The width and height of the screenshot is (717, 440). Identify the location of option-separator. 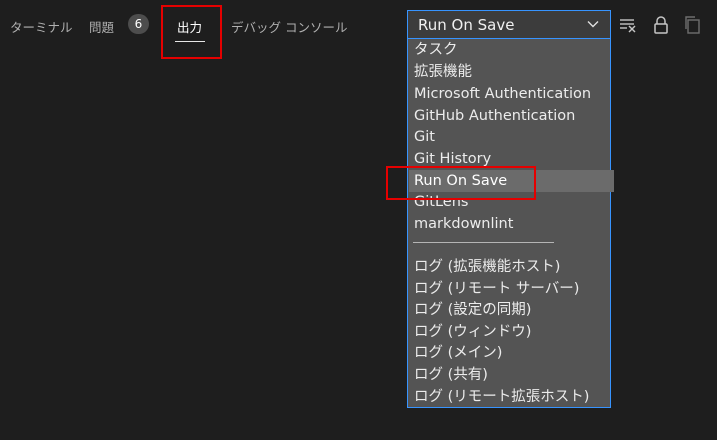
(483, 242).